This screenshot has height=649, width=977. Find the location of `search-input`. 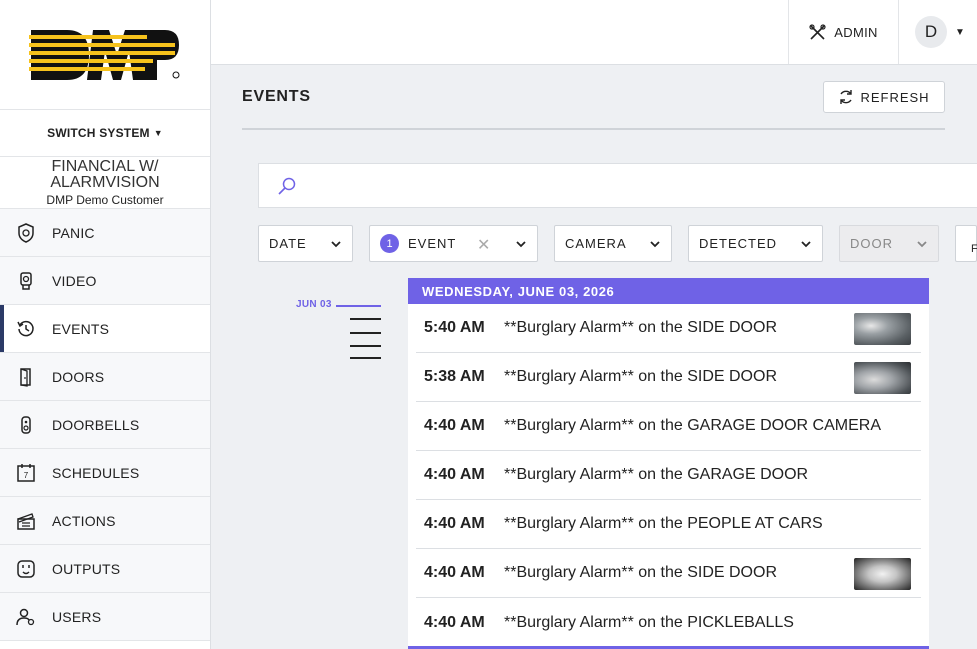

search-input is located at coordinates (607, 185).